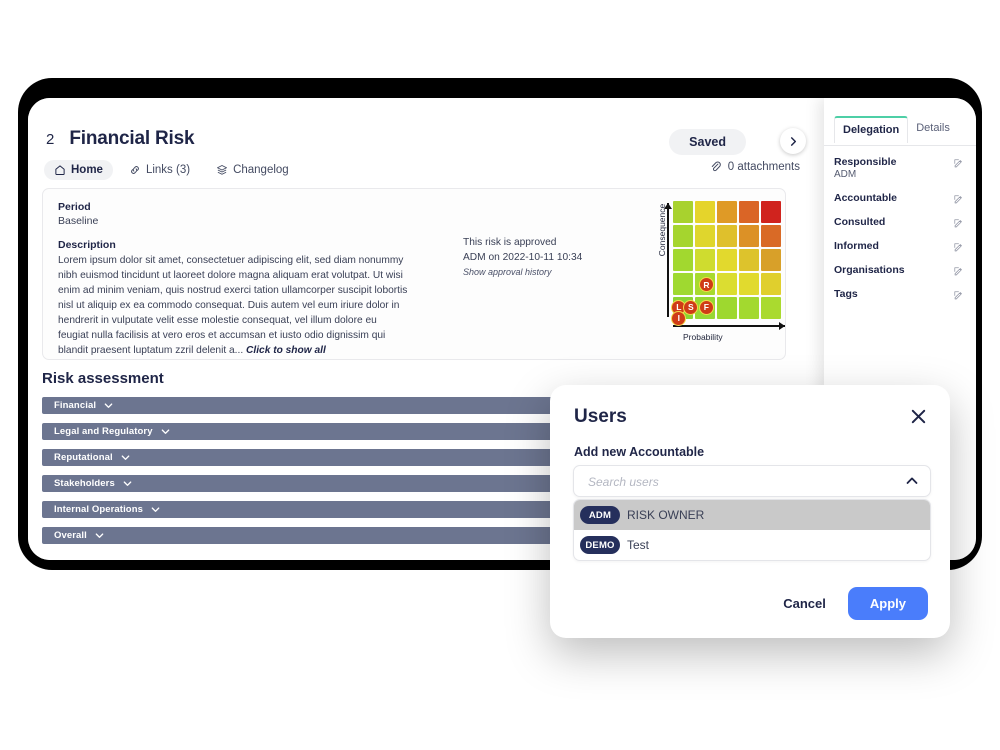 The height and width of the screenshot is (750, 1000). What do you see at coordinates (103, 431) in the screenshot?
I see `risk-assessment-row-label: Legal and Regulatory` at bounding box center [103, 431].